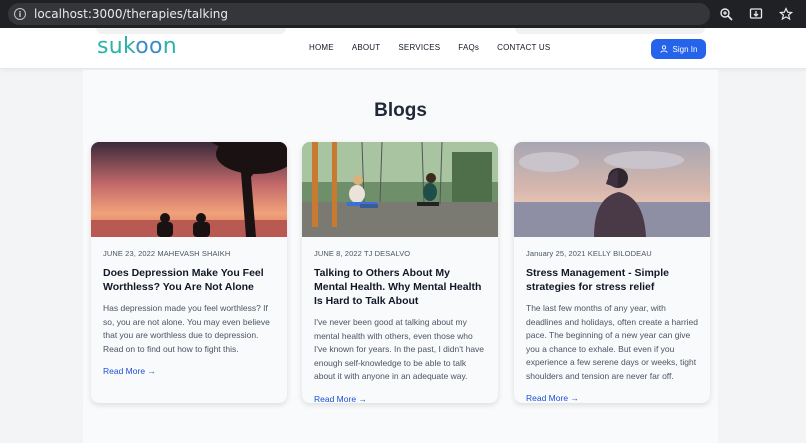 The width and height of the screenshot is (806, 443). Describe the element at coordinates (321, 47) in the screenshot. I see `nav-home: HOME` at that location.